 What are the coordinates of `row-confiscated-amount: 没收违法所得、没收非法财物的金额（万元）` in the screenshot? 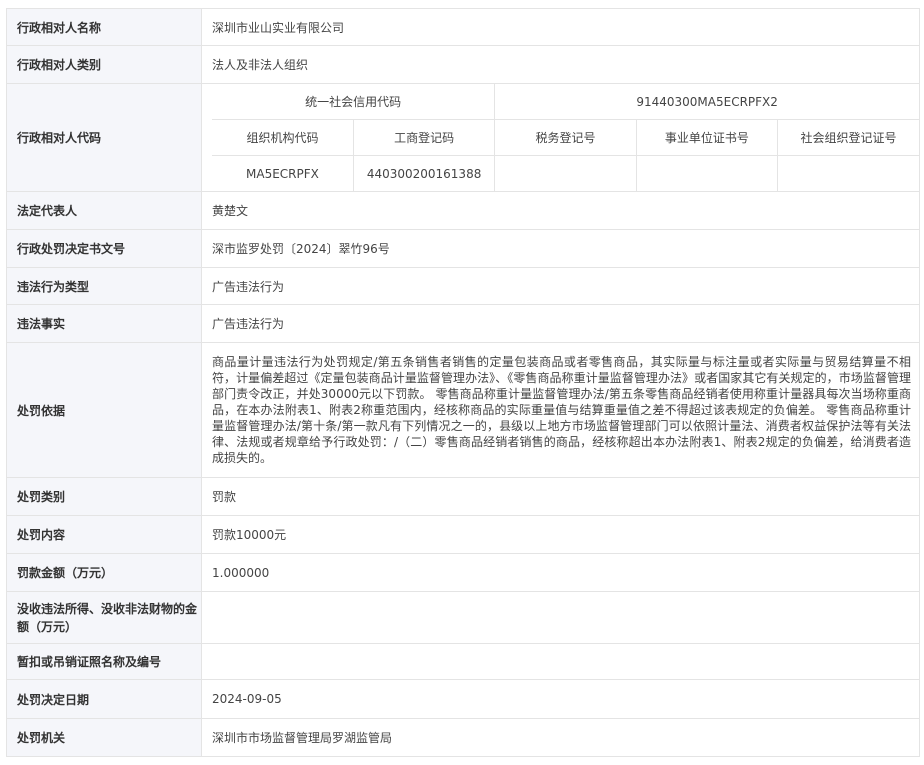 It's located at (463, 617).